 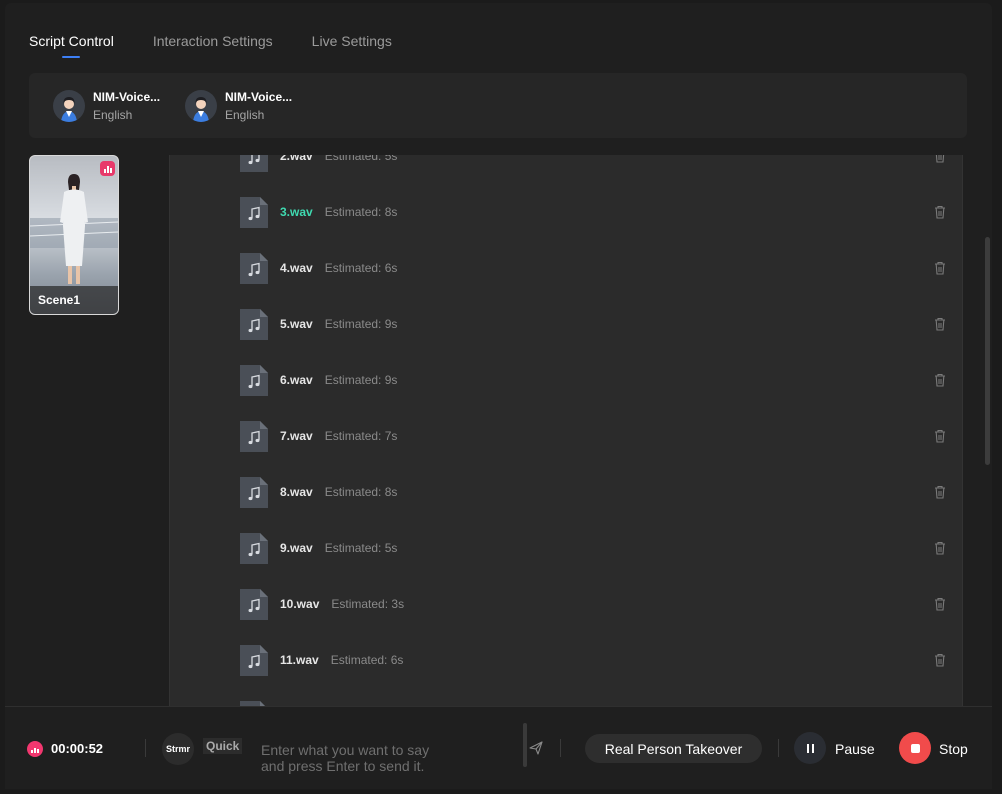 I want to click on script-filename: 9.wav Estimated: 5s, so click(x=338, y=548).